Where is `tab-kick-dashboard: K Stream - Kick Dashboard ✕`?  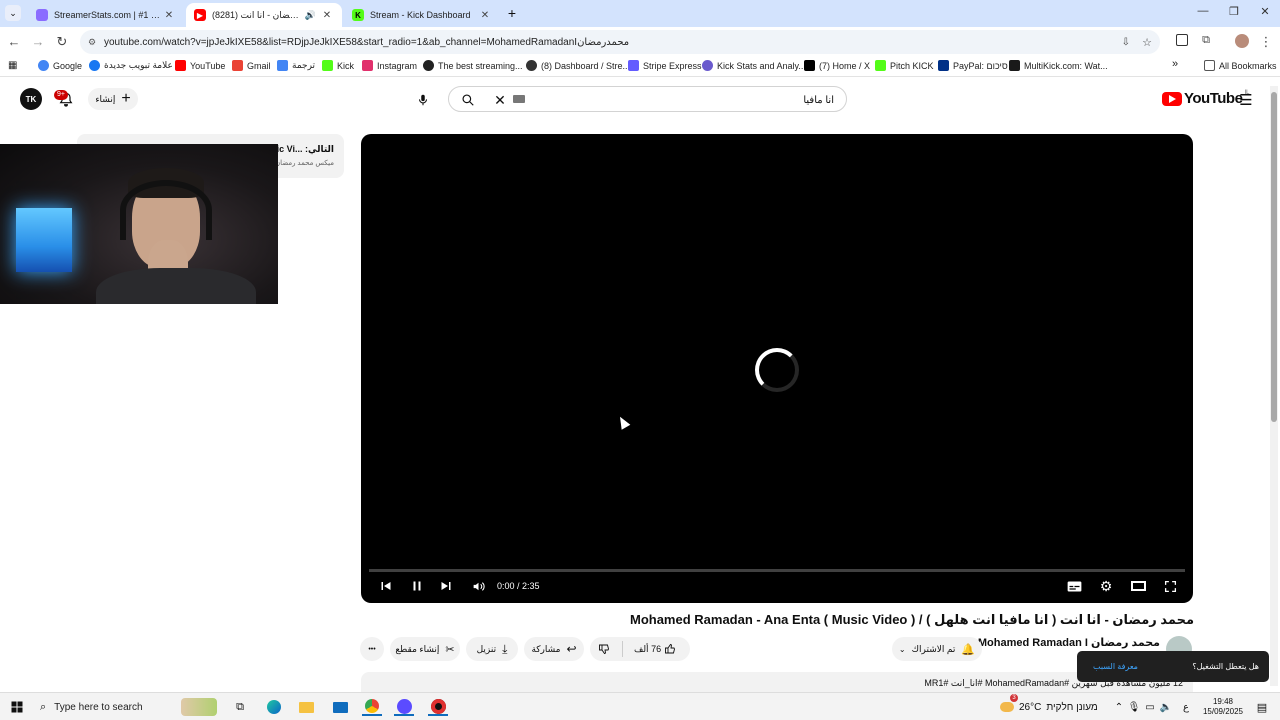
tab-kick-dashboard: K Stream - Kick Dashboard ✕ is located at coordinates (422, 15).